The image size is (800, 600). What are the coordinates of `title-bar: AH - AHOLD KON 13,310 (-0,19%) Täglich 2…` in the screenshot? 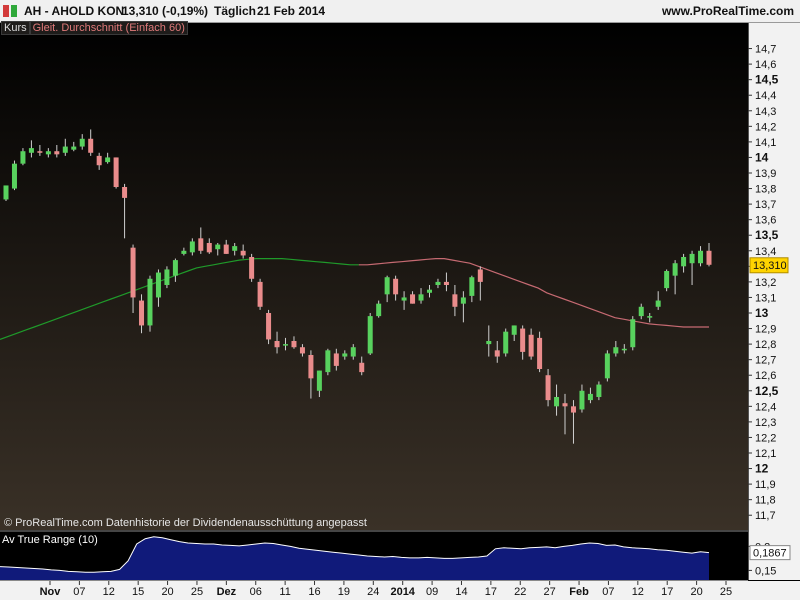 It's located at (400, 11).